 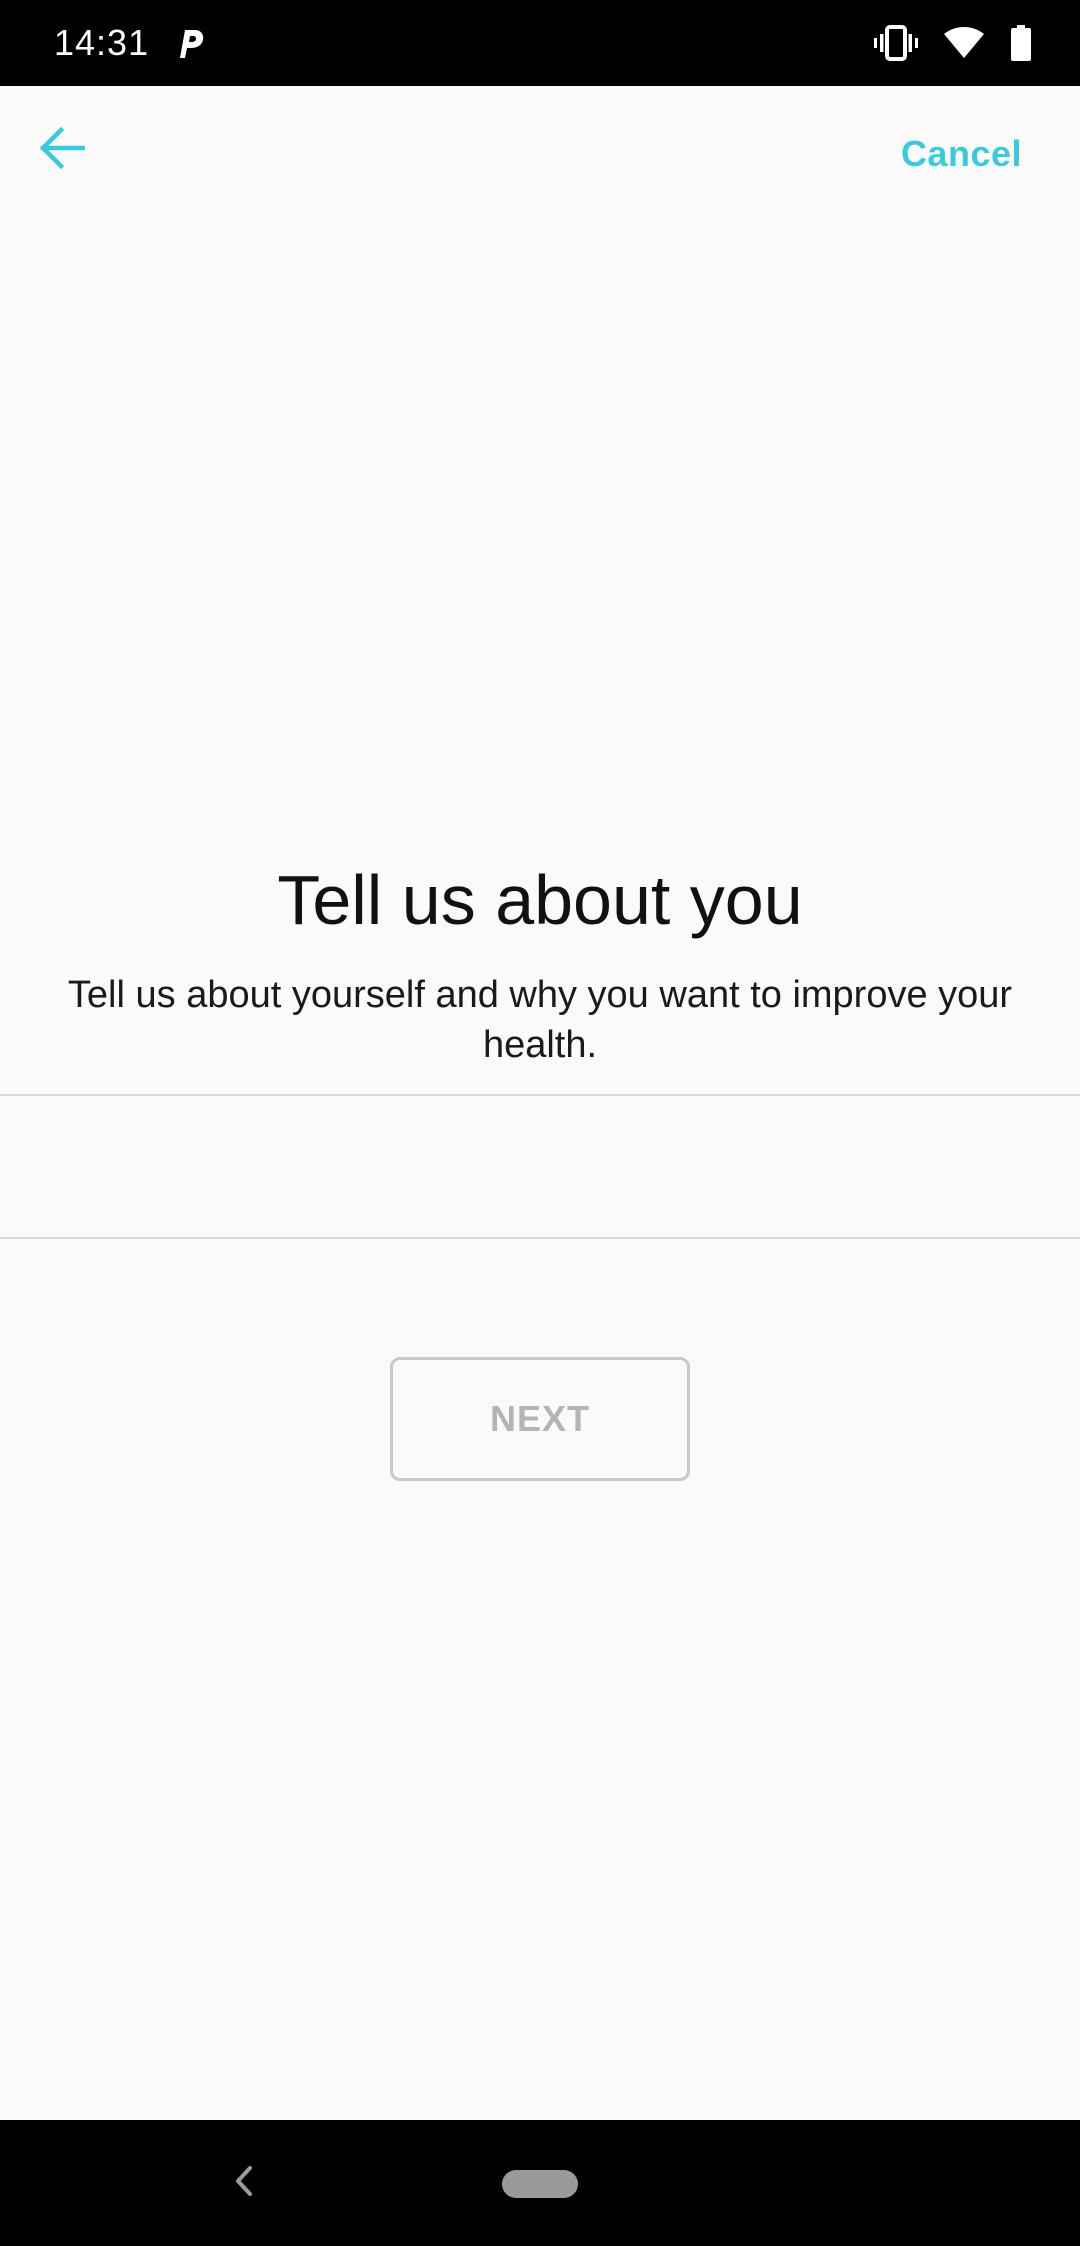 I want to click on parking-app-icon, so click(x=191, y=43).